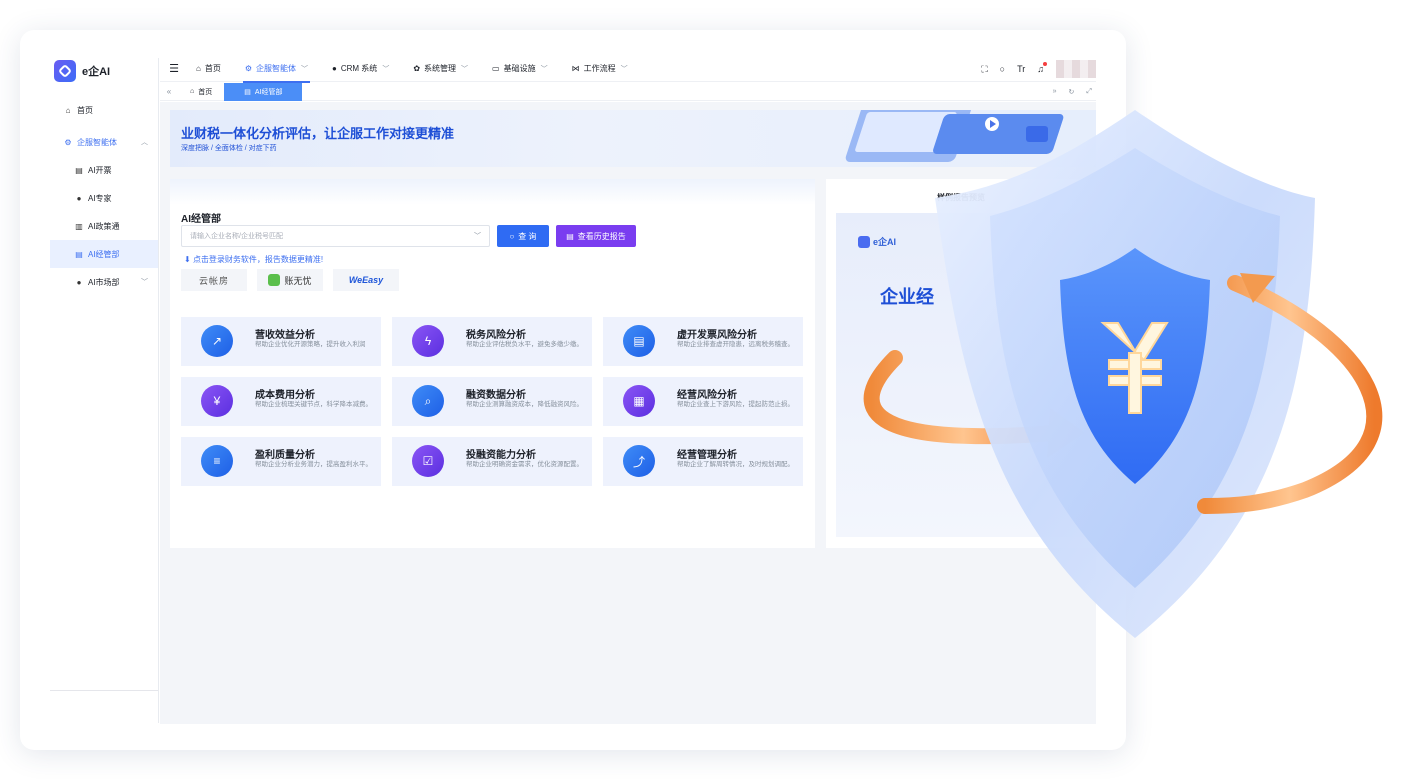  Describe the element at coordinates (192, 91) in the screenshot. I see `home-icon: ⌂` at that location.